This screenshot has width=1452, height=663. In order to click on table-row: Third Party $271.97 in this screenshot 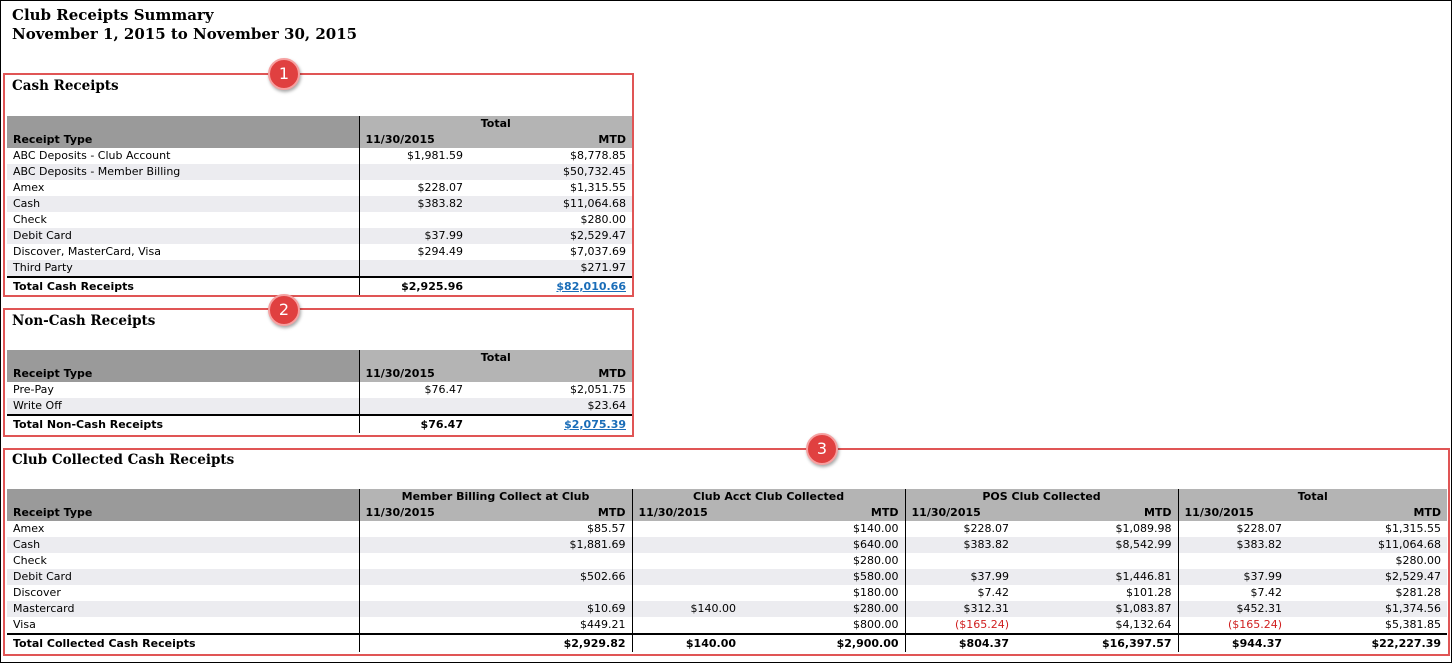, I will do `click(319, 268)`.